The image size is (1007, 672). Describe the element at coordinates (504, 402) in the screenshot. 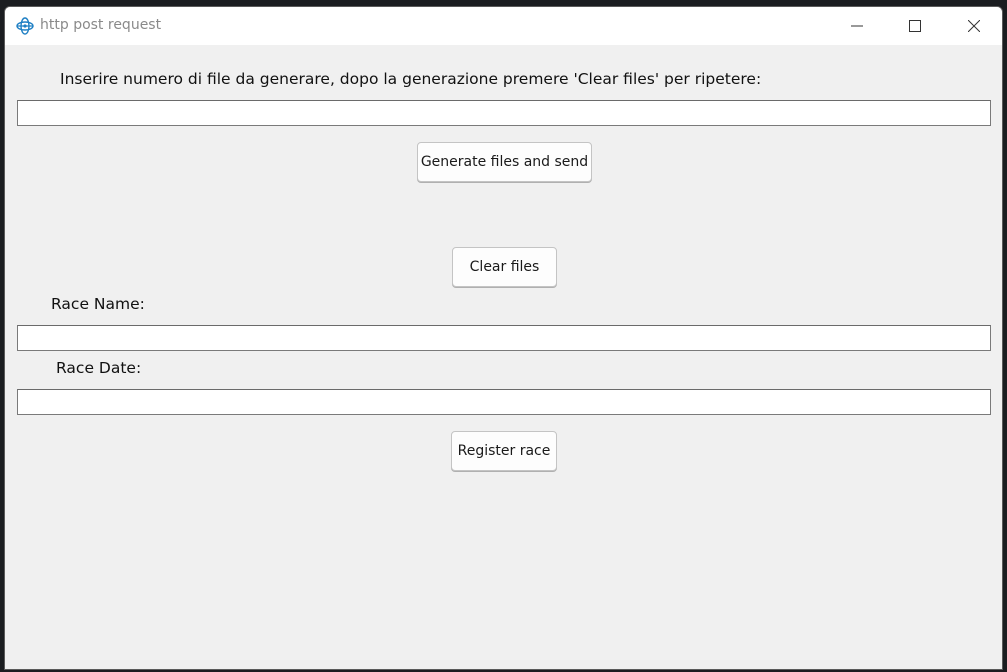

I see `race-date-input` at that location.